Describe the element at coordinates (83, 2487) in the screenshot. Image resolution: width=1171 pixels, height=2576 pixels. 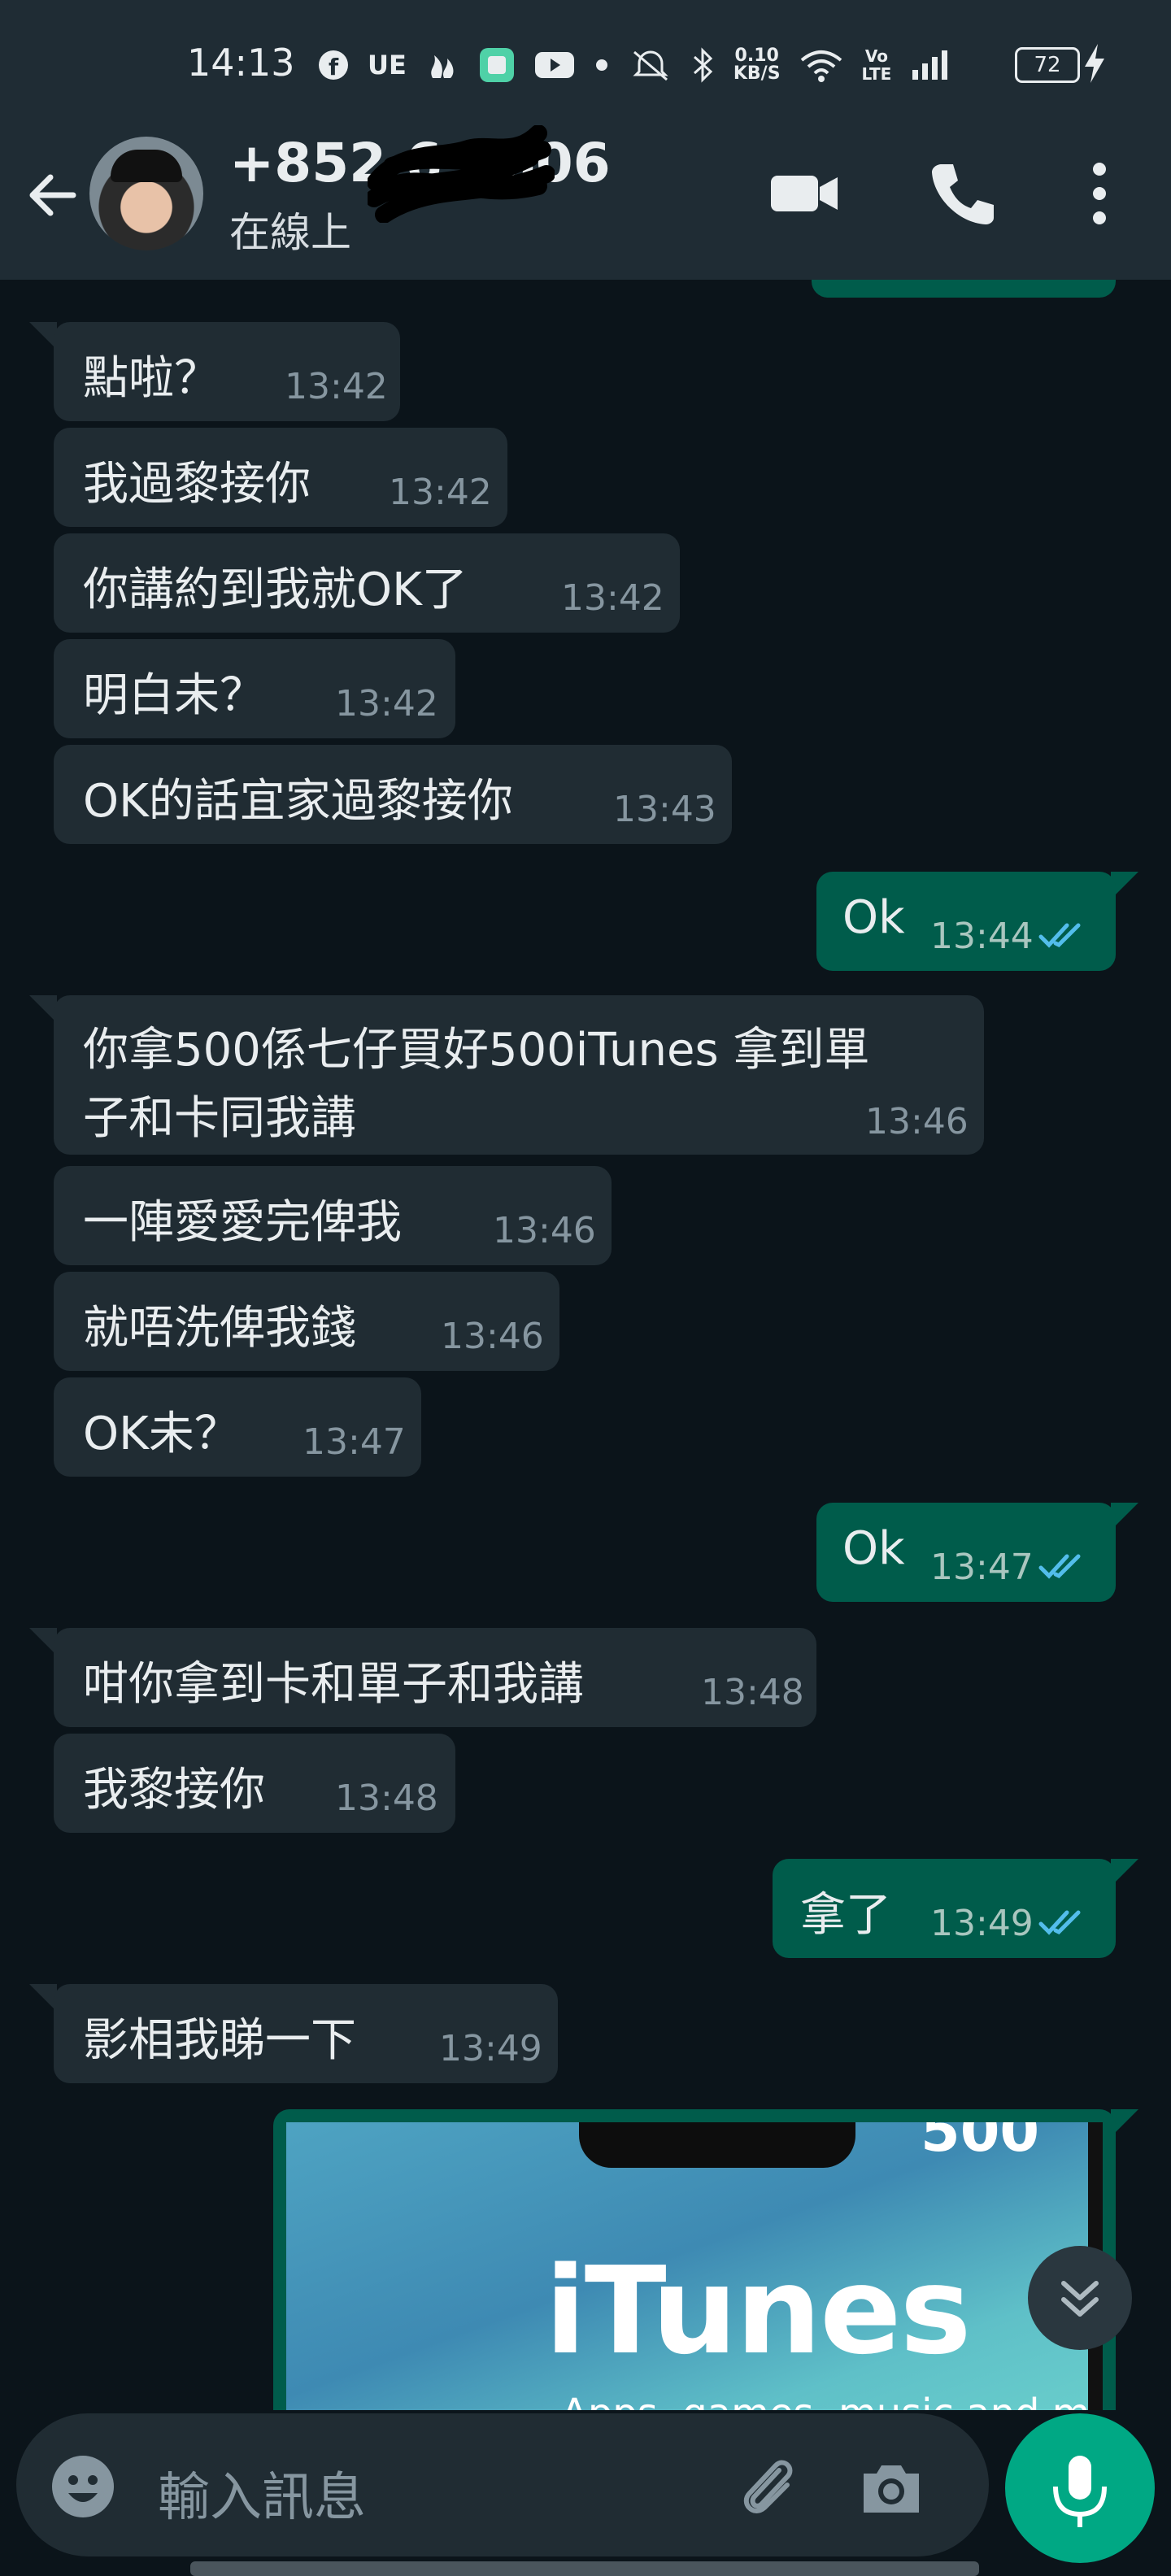
I see `emoji-icon` at that location.